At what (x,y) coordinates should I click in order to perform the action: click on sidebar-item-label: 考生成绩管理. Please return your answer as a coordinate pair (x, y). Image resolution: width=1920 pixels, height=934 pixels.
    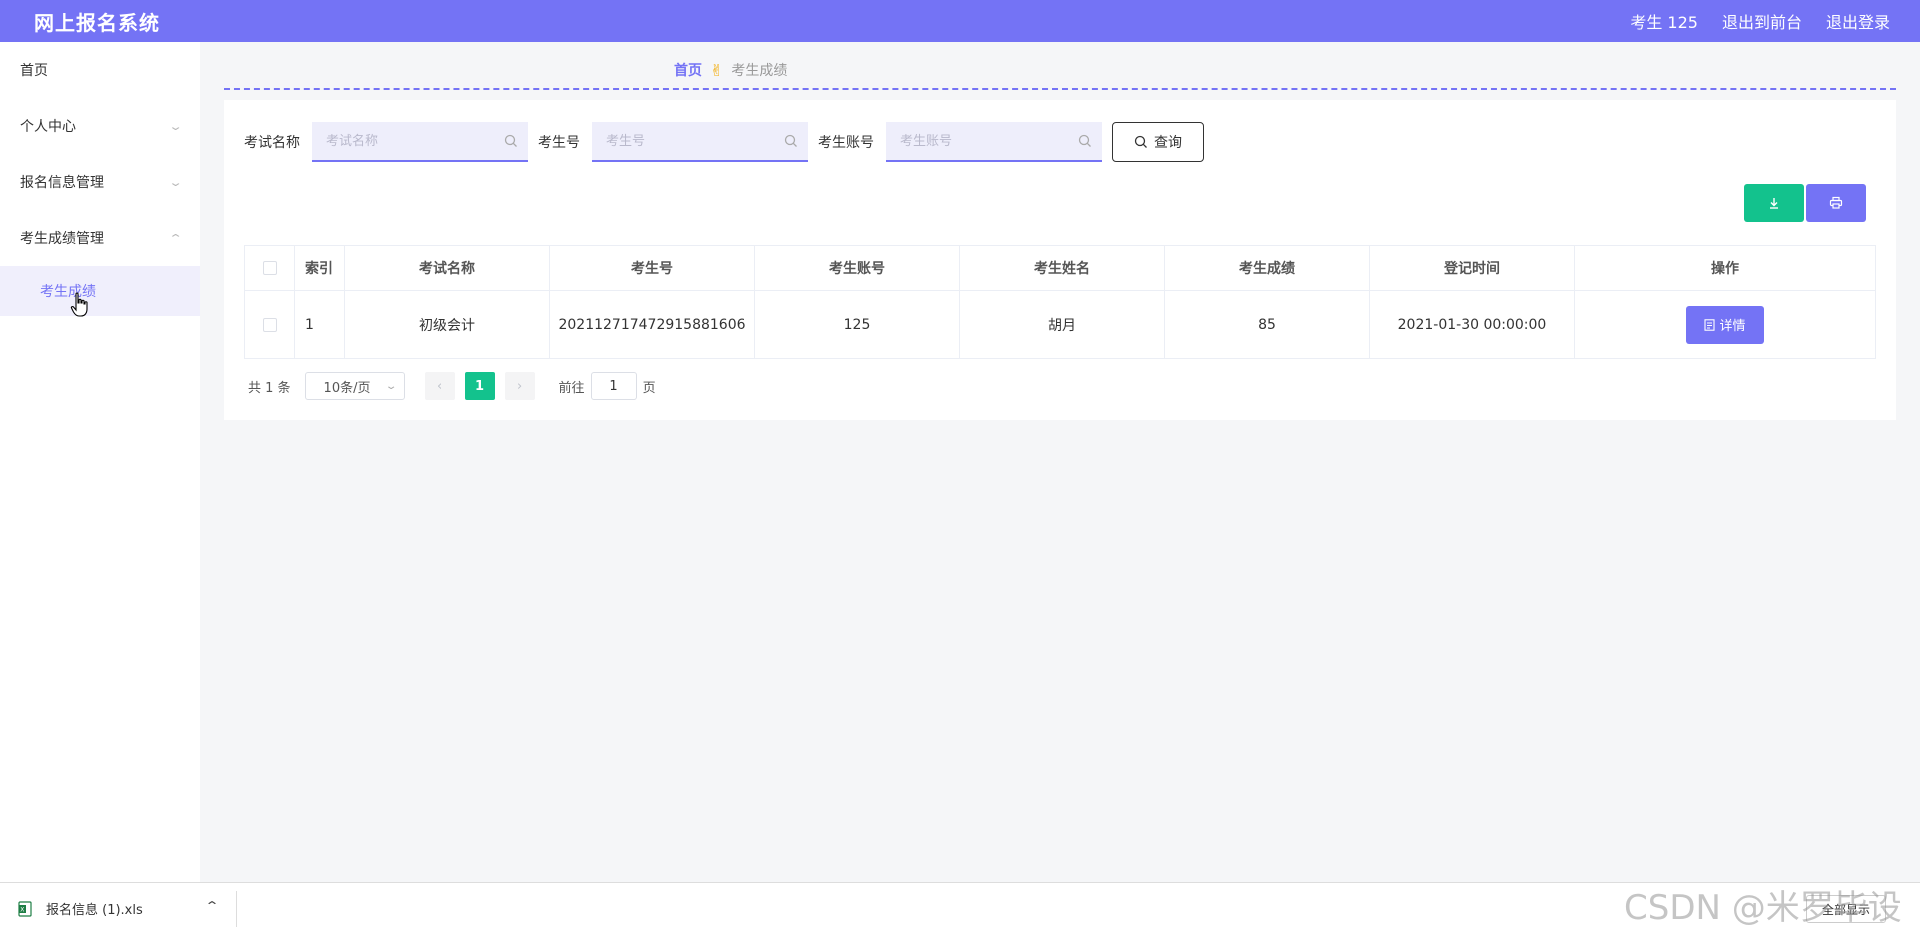
    Looking at the image, I should click on (62, 239).